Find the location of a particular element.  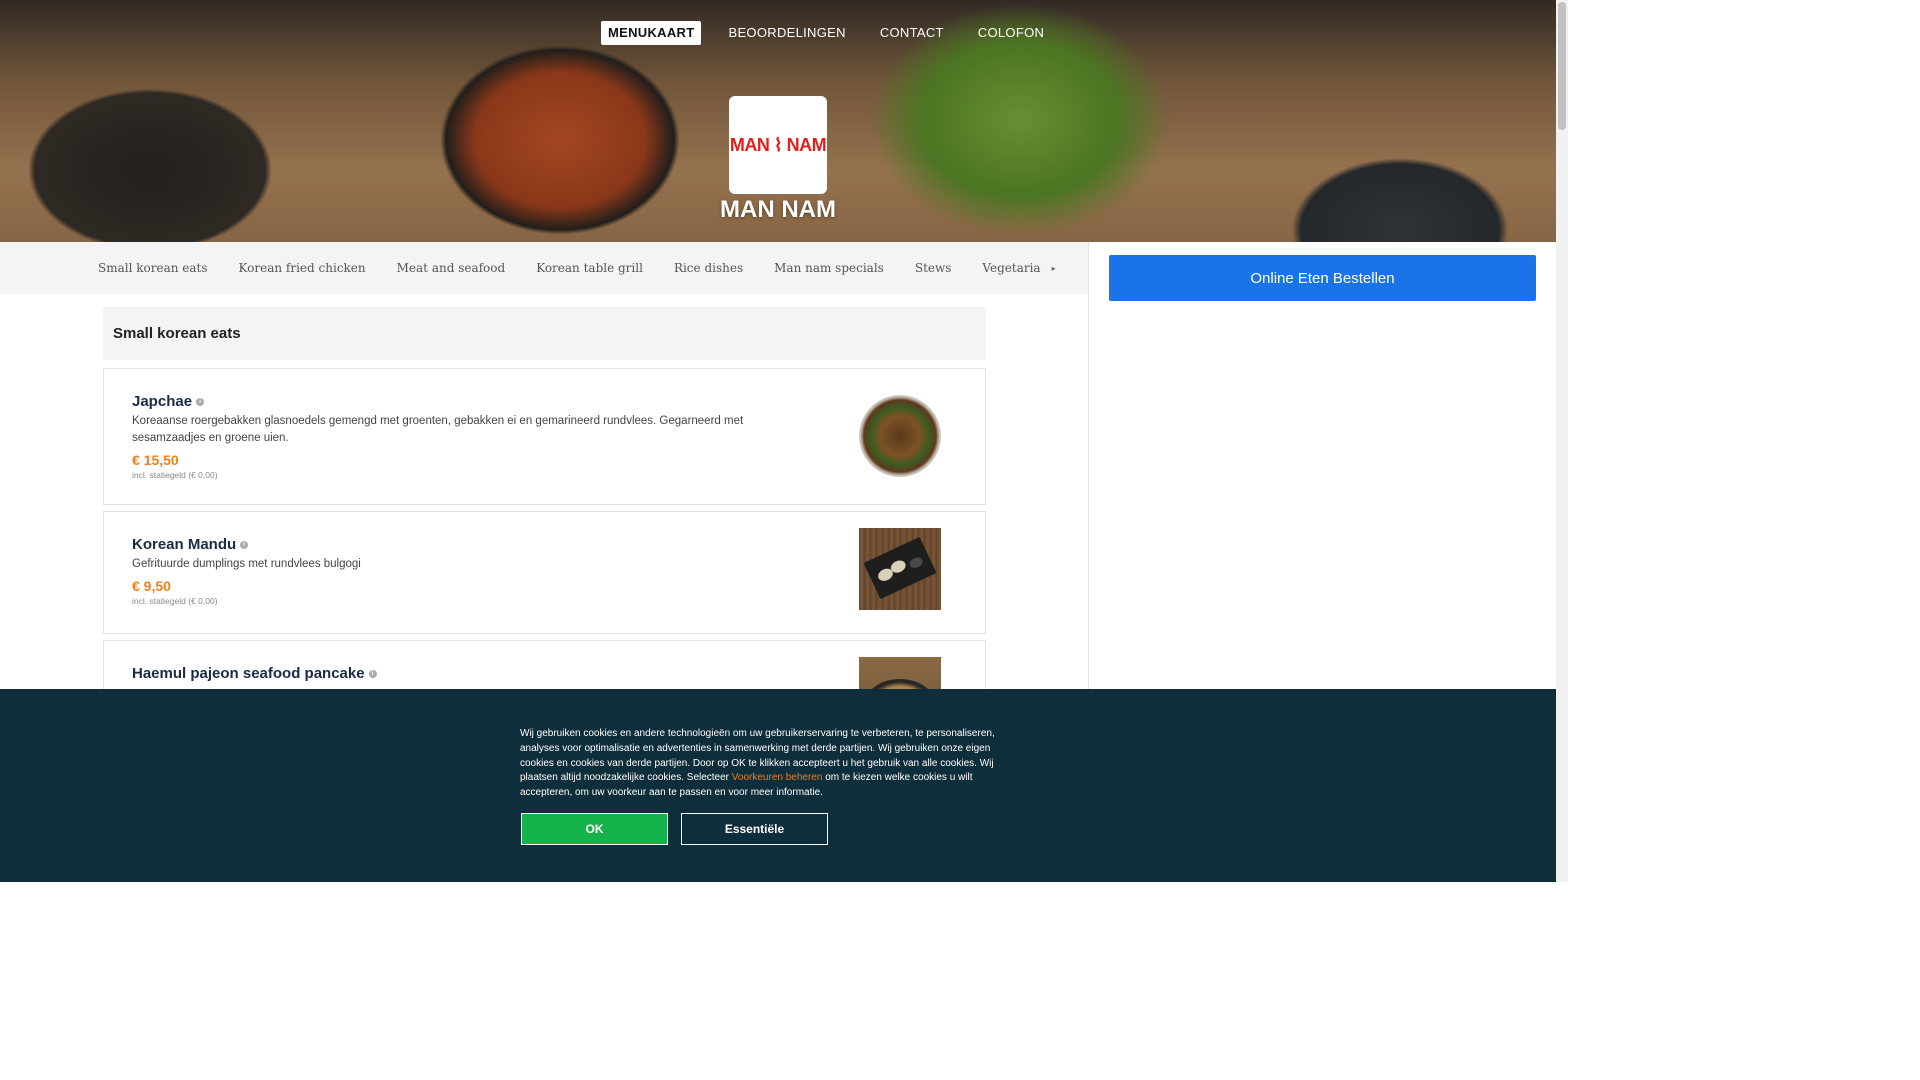

item-price: € 15,50 is located at coordinates (155, 460).